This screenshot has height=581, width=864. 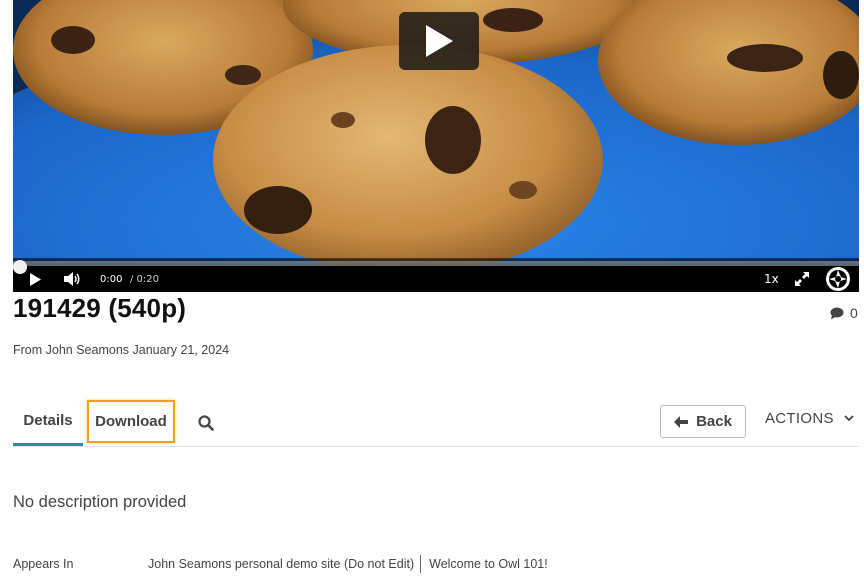 I want to click on control-bar: 0:00 / 0:20 1x, so click(x=436, y=275).